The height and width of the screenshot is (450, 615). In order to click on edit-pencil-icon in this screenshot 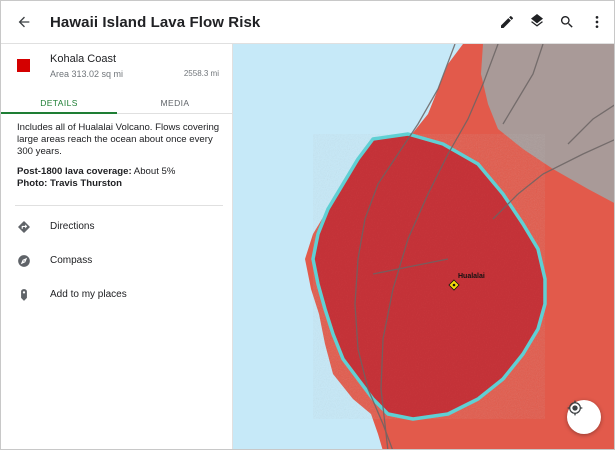, I will do `click(507, 21)`.